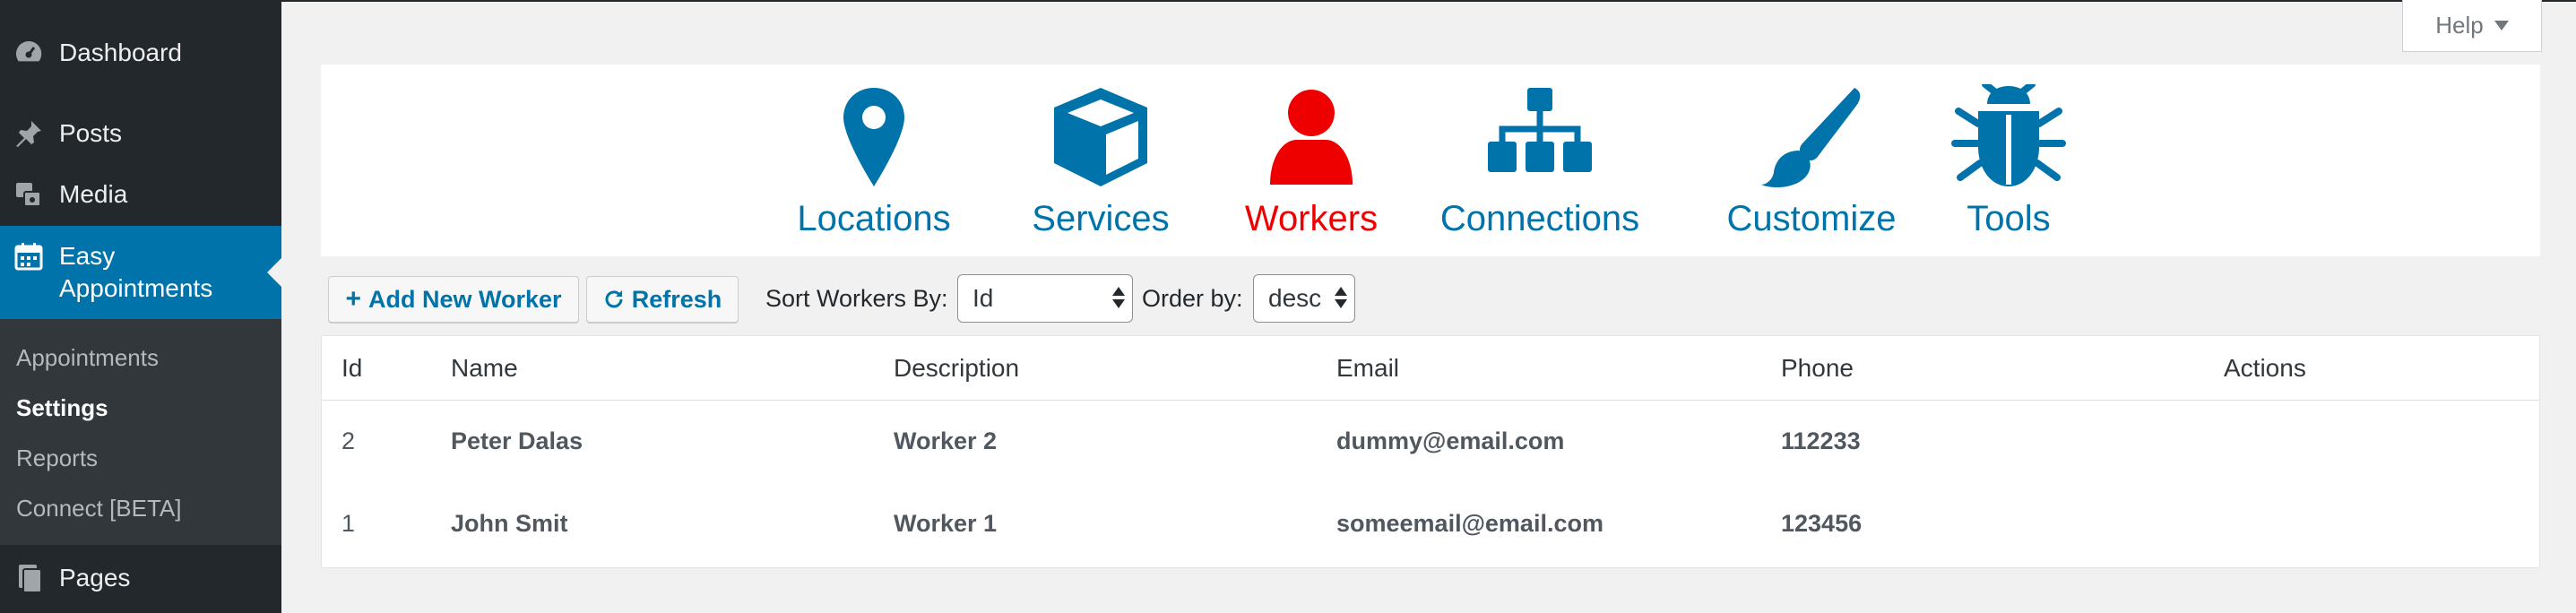 The width and height of the screenshot is (2576, 613). What do you see at coordinates (1295, 298) in the screenshot?
I see `order-by-value: desc` at bounding box center [1295, 298].